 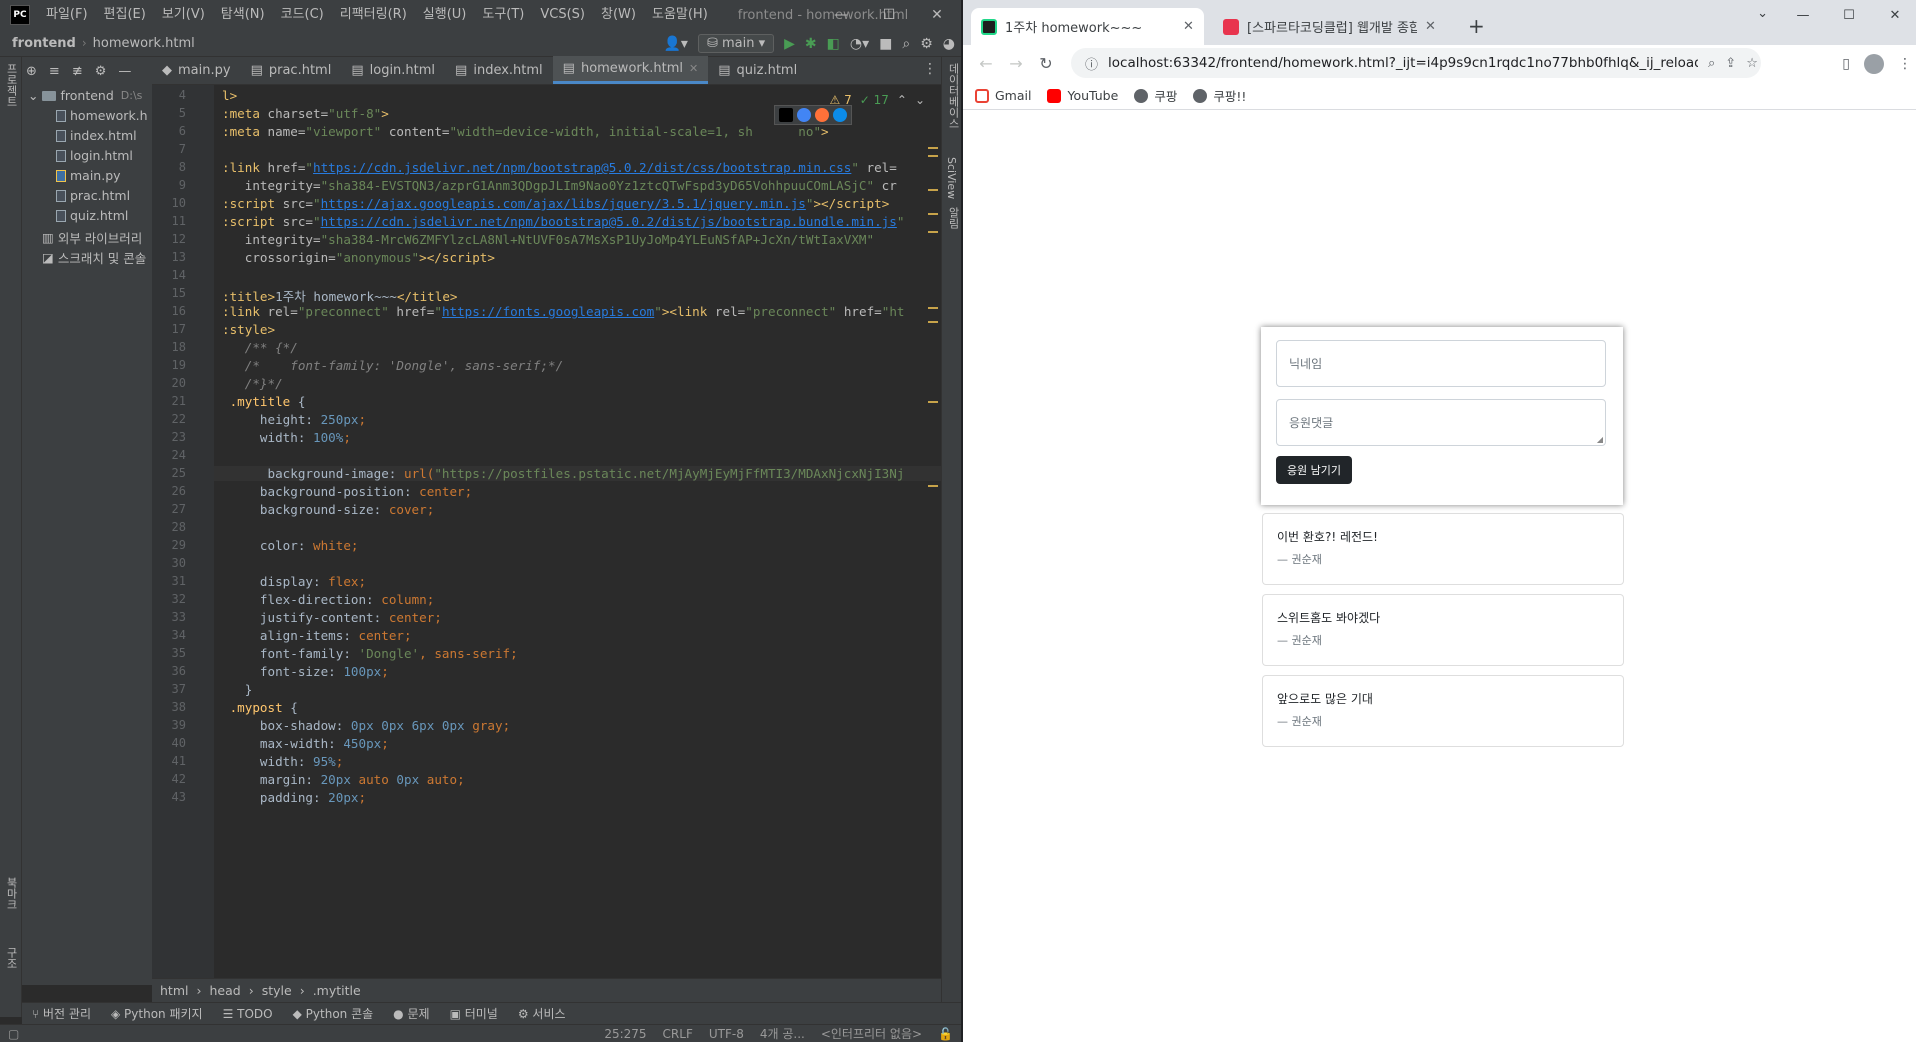 What do you see at coordinates (94, 155) in the screenshot?
I see `tree-file-login: login.html` at bounding box center [94, 155].